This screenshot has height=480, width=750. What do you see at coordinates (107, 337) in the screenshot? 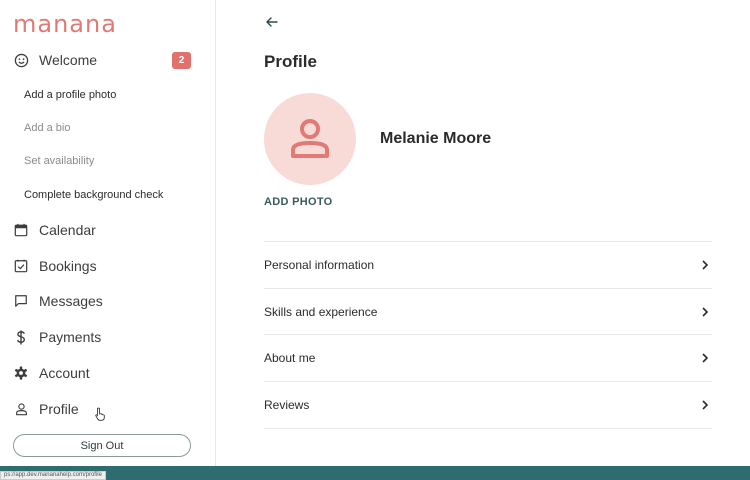
I see `sidebar-item-payments: Payments` at bounding box center [107, 337].